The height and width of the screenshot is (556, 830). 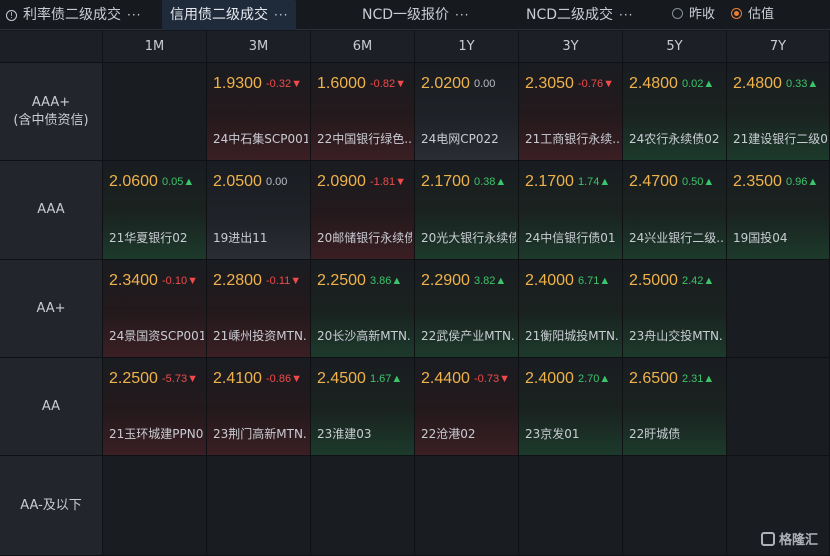 What do you see at coordinates (155, 309) in the screenshot?
I see `bond-cell: 2.3400 -0.10▼ 24景国资SCP001` at bounding box center [155, 309].